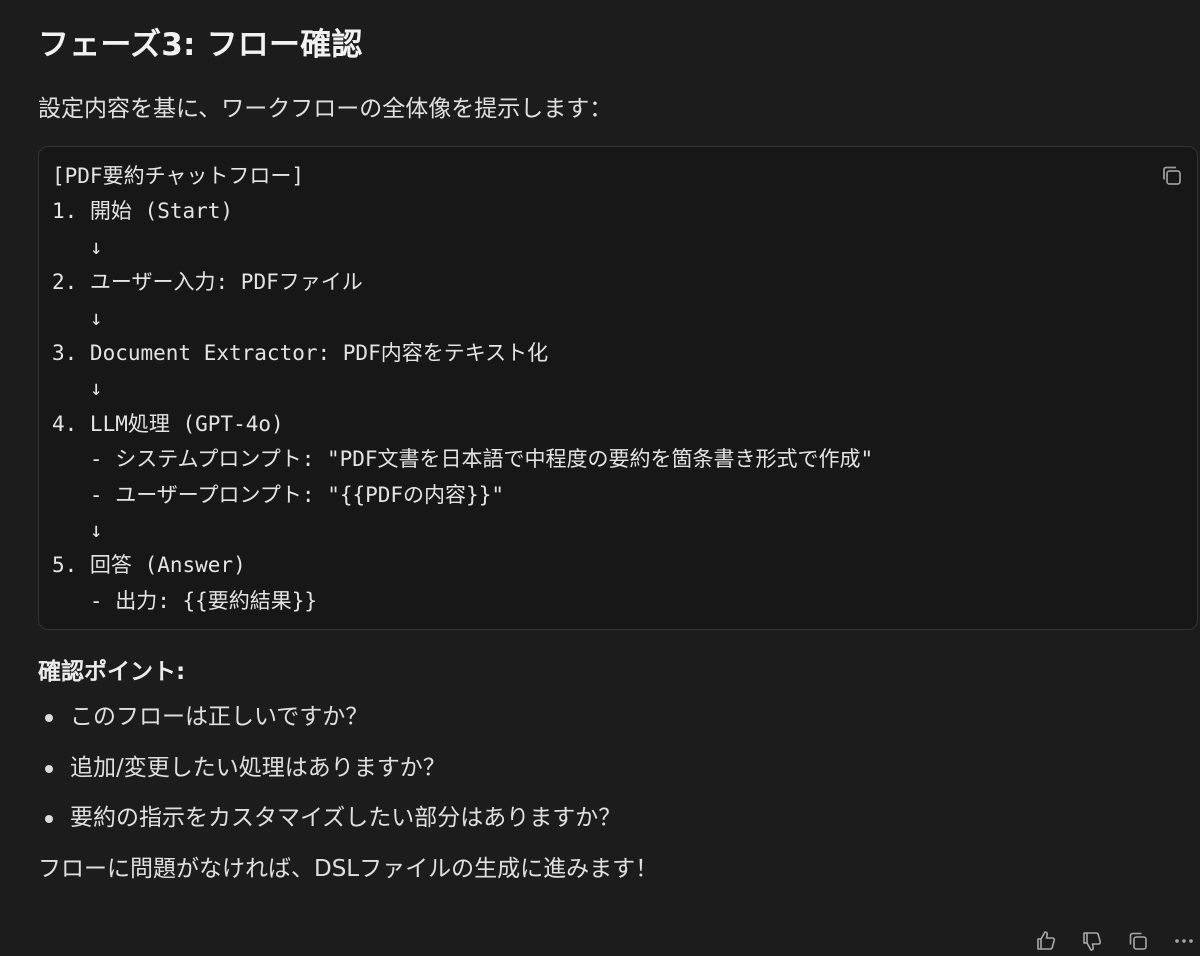  Describe the element at coordinates (258, 767) in the screenshot. I see `list-item-text: 追加/変更したい処理はありますか？` at that location.